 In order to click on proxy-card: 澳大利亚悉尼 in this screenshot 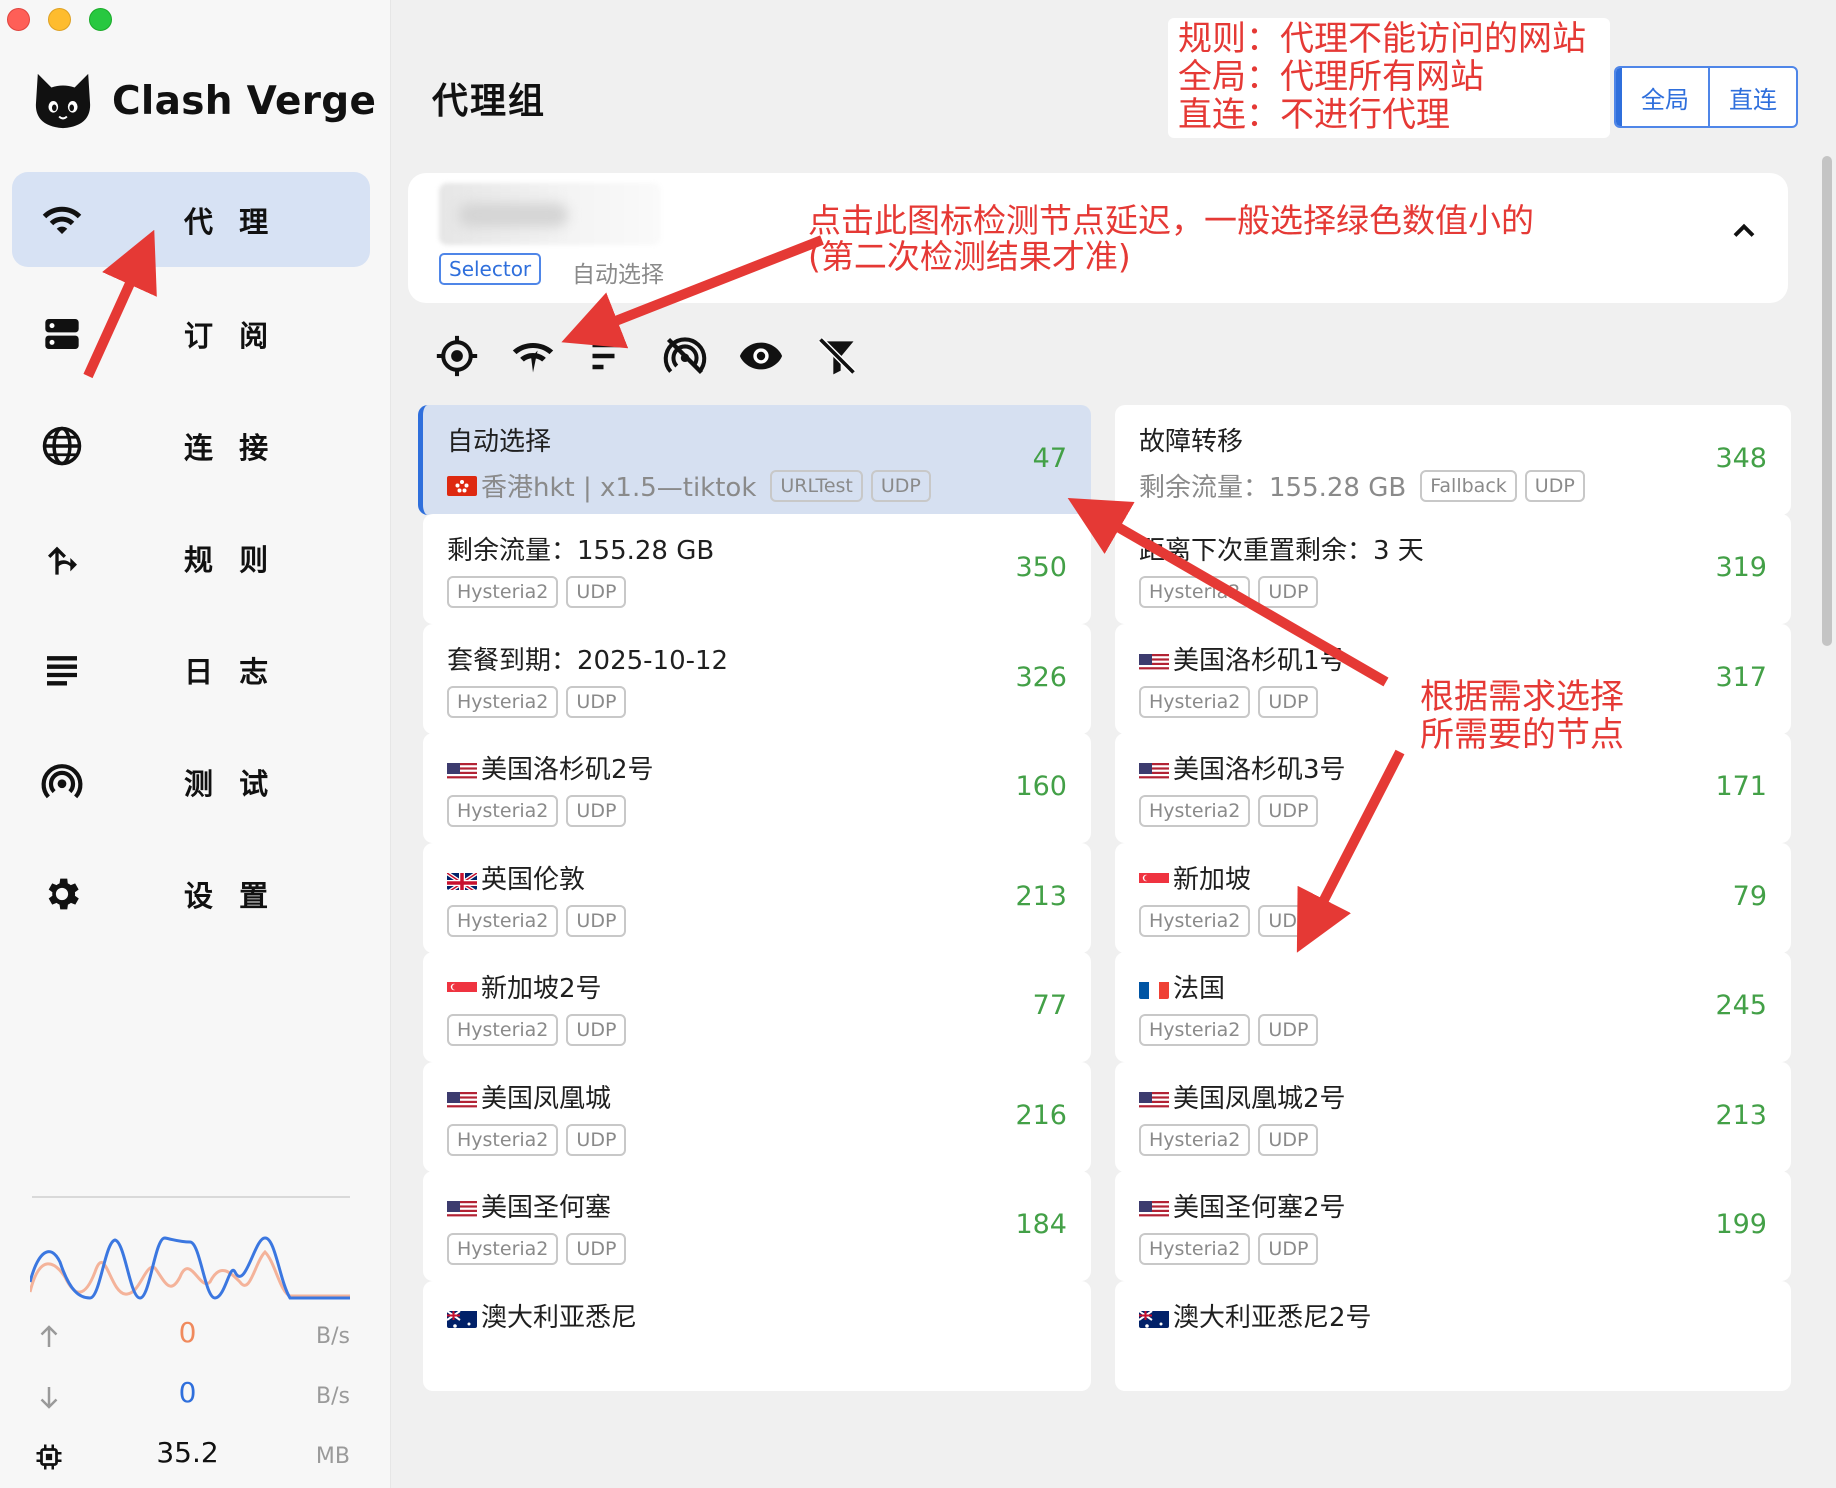, I will do `click(757, 1336)`.